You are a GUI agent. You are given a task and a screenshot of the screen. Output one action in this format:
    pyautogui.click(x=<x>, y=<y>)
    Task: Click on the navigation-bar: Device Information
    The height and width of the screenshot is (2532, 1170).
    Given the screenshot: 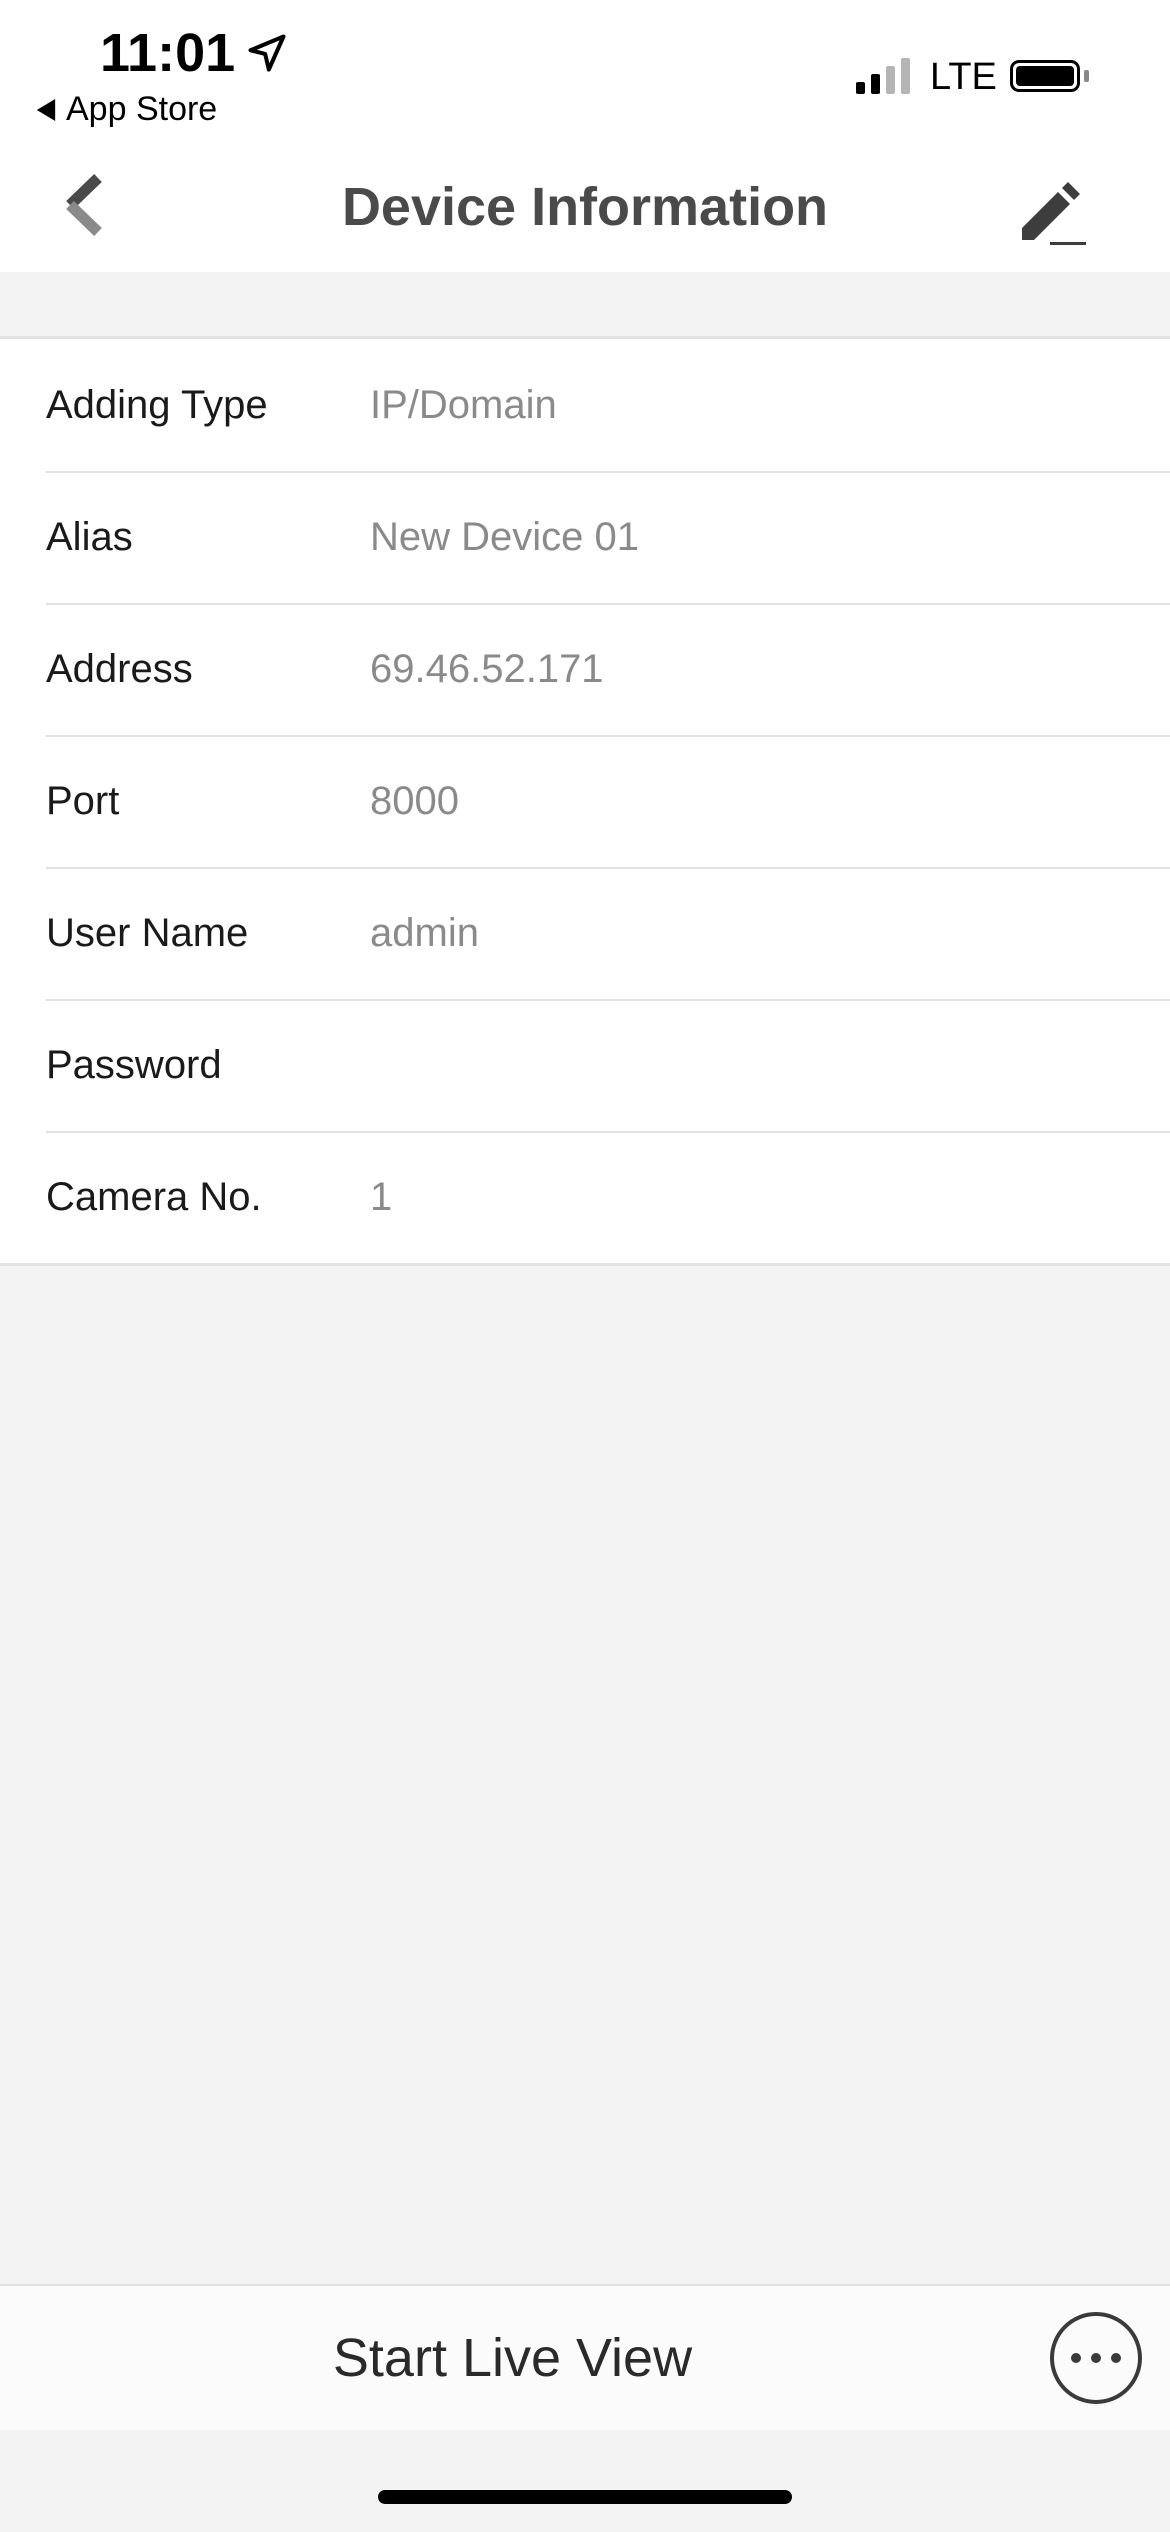 What is the action you would take?
    pyautogui.click(x=585, y=206)
    